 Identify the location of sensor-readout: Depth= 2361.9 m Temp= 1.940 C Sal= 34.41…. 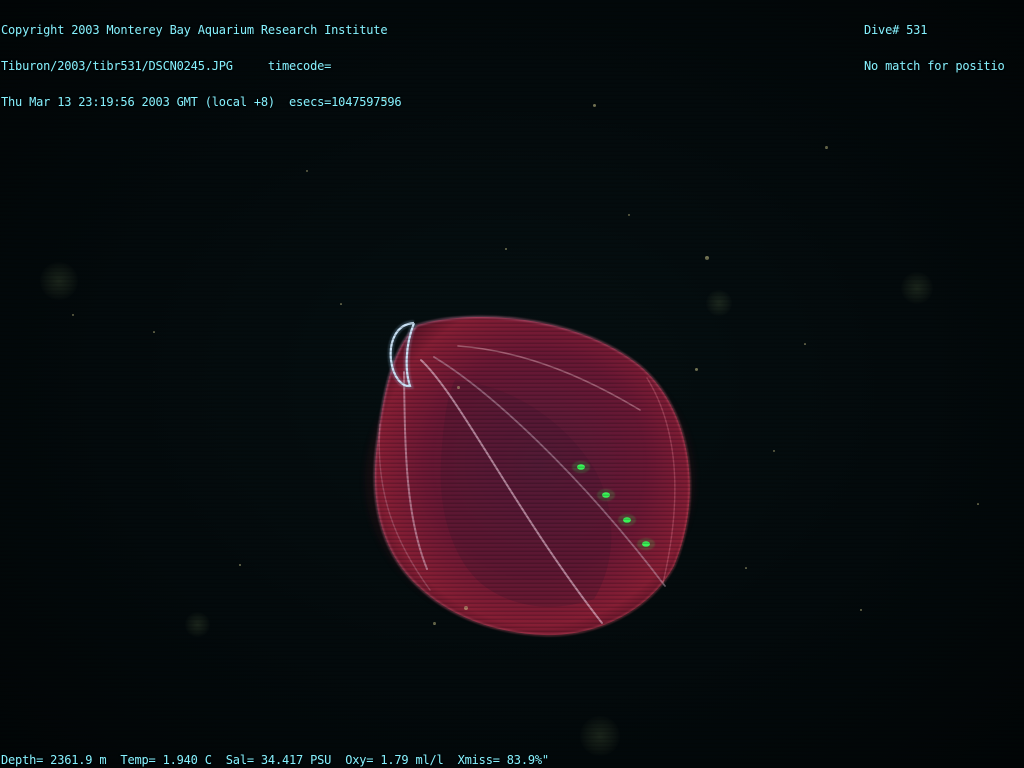
(275, 760).